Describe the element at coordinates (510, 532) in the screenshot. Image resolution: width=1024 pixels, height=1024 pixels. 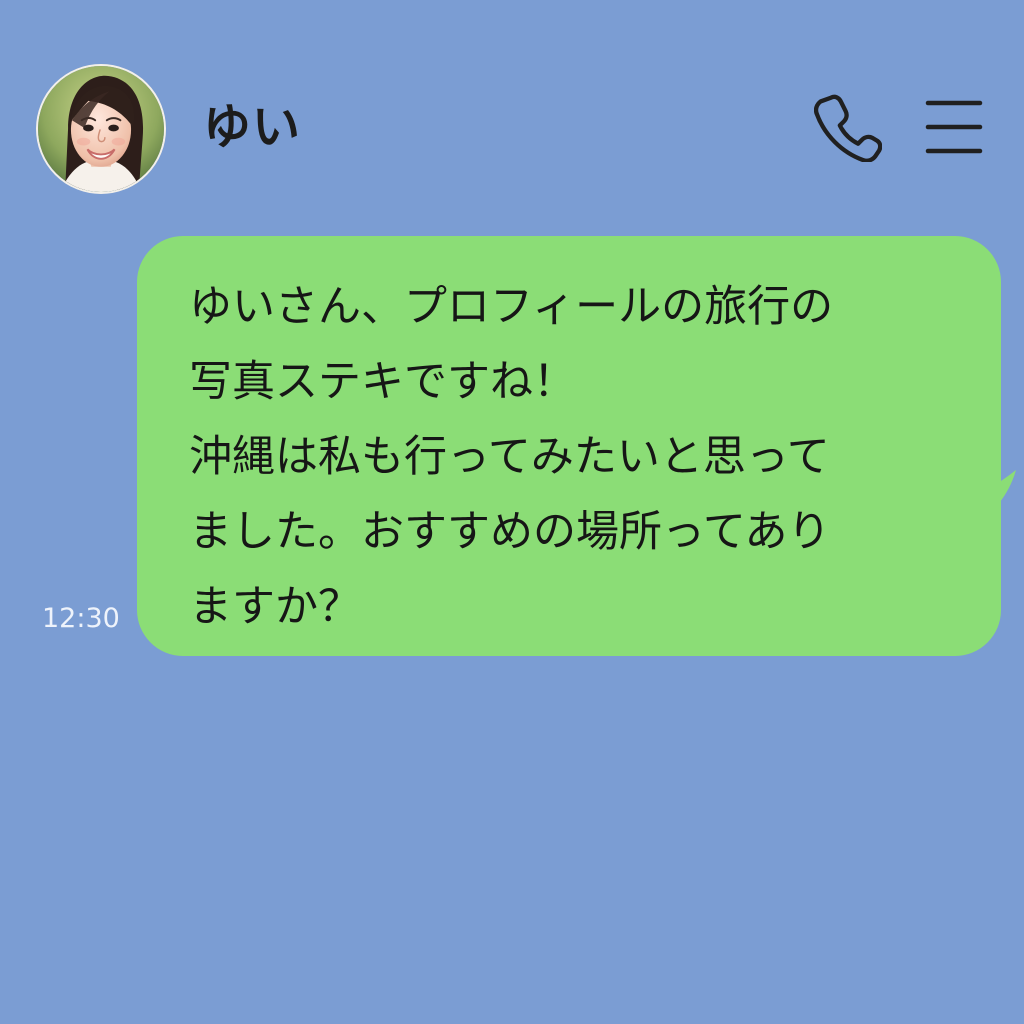
I see `message-line: ました。おすすめの場所ってあり` at that location.